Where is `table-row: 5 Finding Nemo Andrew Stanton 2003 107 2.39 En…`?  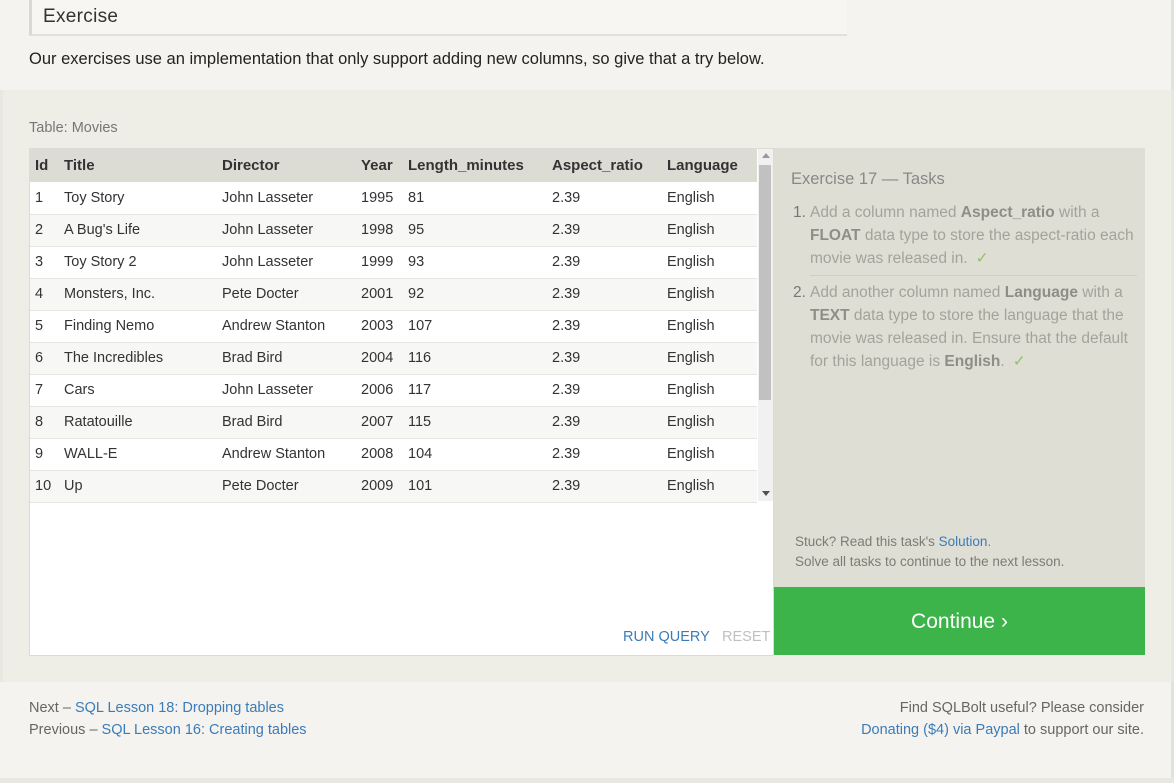
table-row: 5 Finding Nemo Andrew Stanton 2003 107 2.39 En… is located at coordinates (393, 326).